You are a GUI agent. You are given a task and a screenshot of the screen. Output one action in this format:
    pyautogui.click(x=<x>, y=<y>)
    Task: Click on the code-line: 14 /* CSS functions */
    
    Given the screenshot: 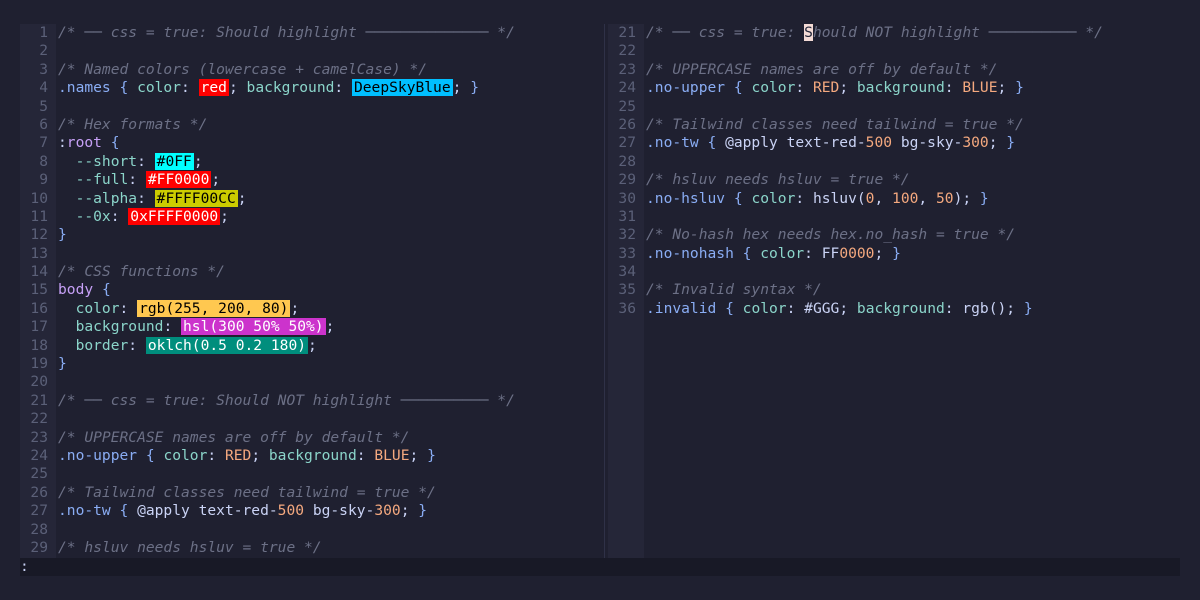 What is the action you would take?
    pyautogui.click(x=312, y=272)
    